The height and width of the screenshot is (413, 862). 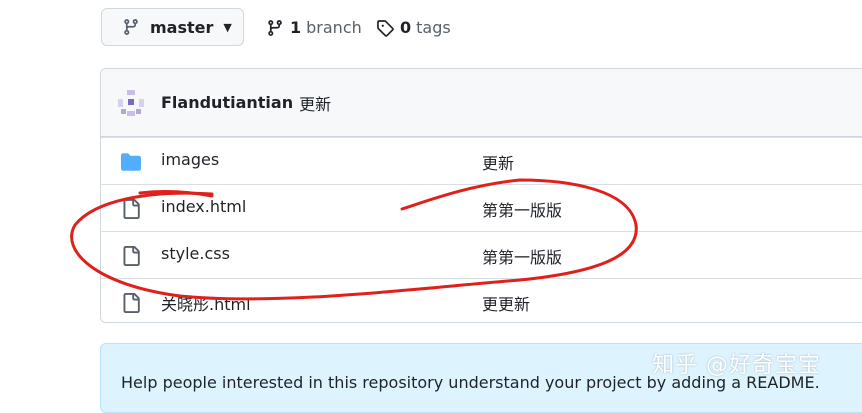 I want to click on file-name: images, so click(x=190, y=159).